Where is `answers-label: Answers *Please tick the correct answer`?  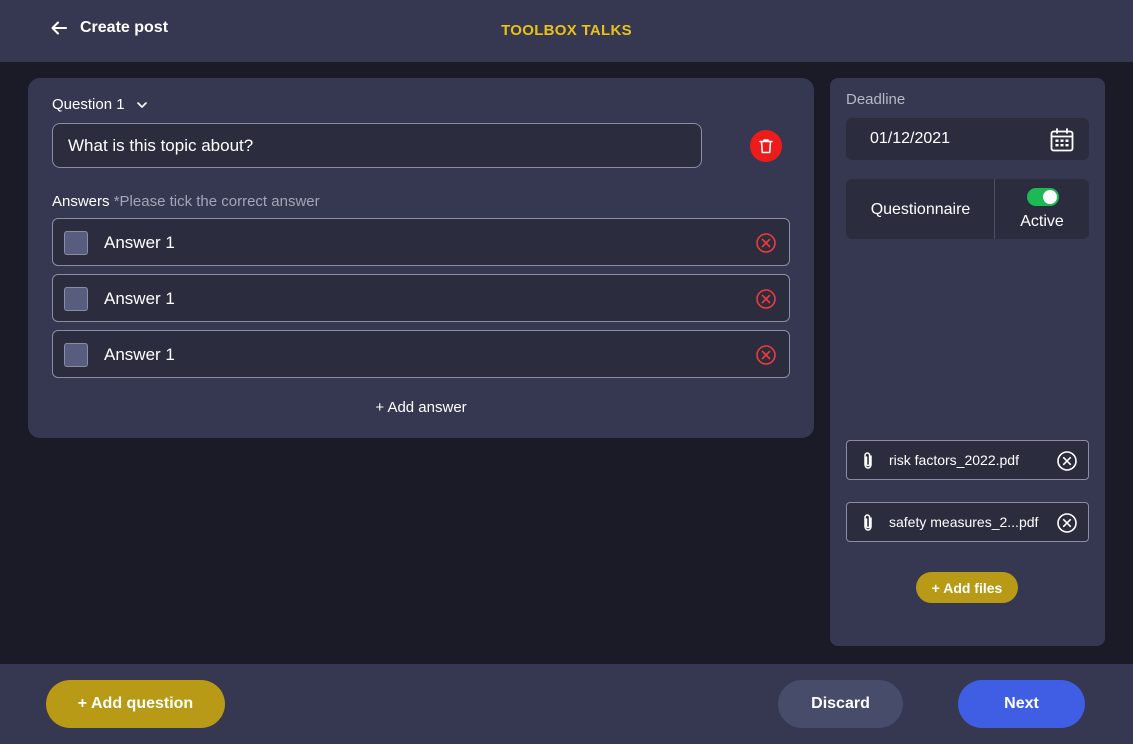
answers-label: Answers *Please tick the correct answer is located at coordinates (186, 201).